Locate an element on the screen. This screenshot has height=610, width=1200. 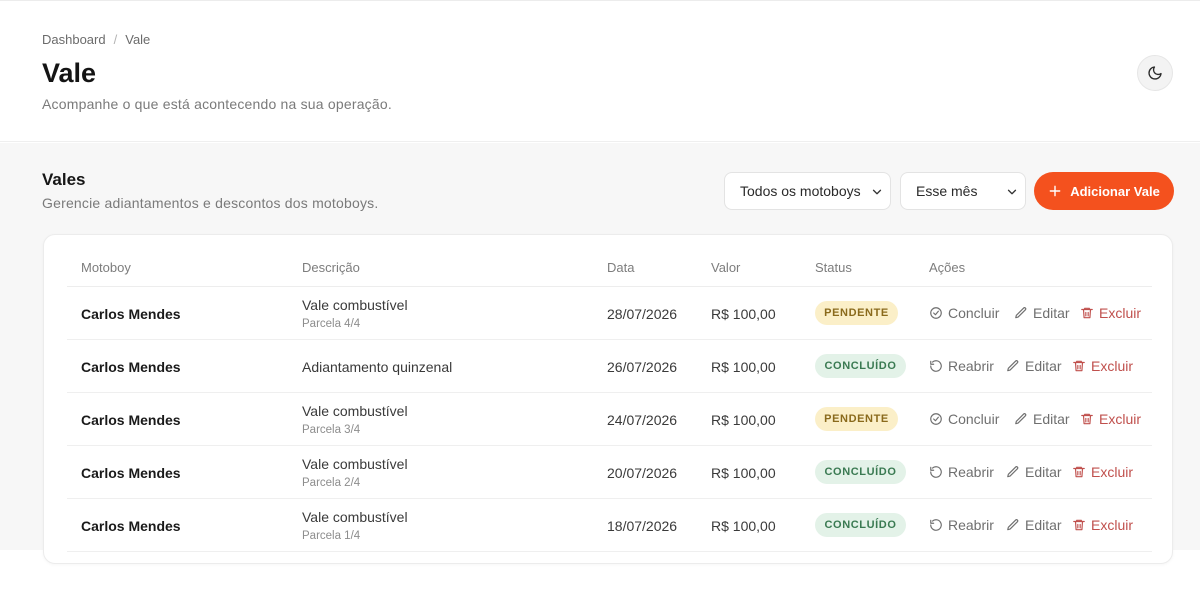
column-header-actions: Ações is located at coordinates (947, 267).